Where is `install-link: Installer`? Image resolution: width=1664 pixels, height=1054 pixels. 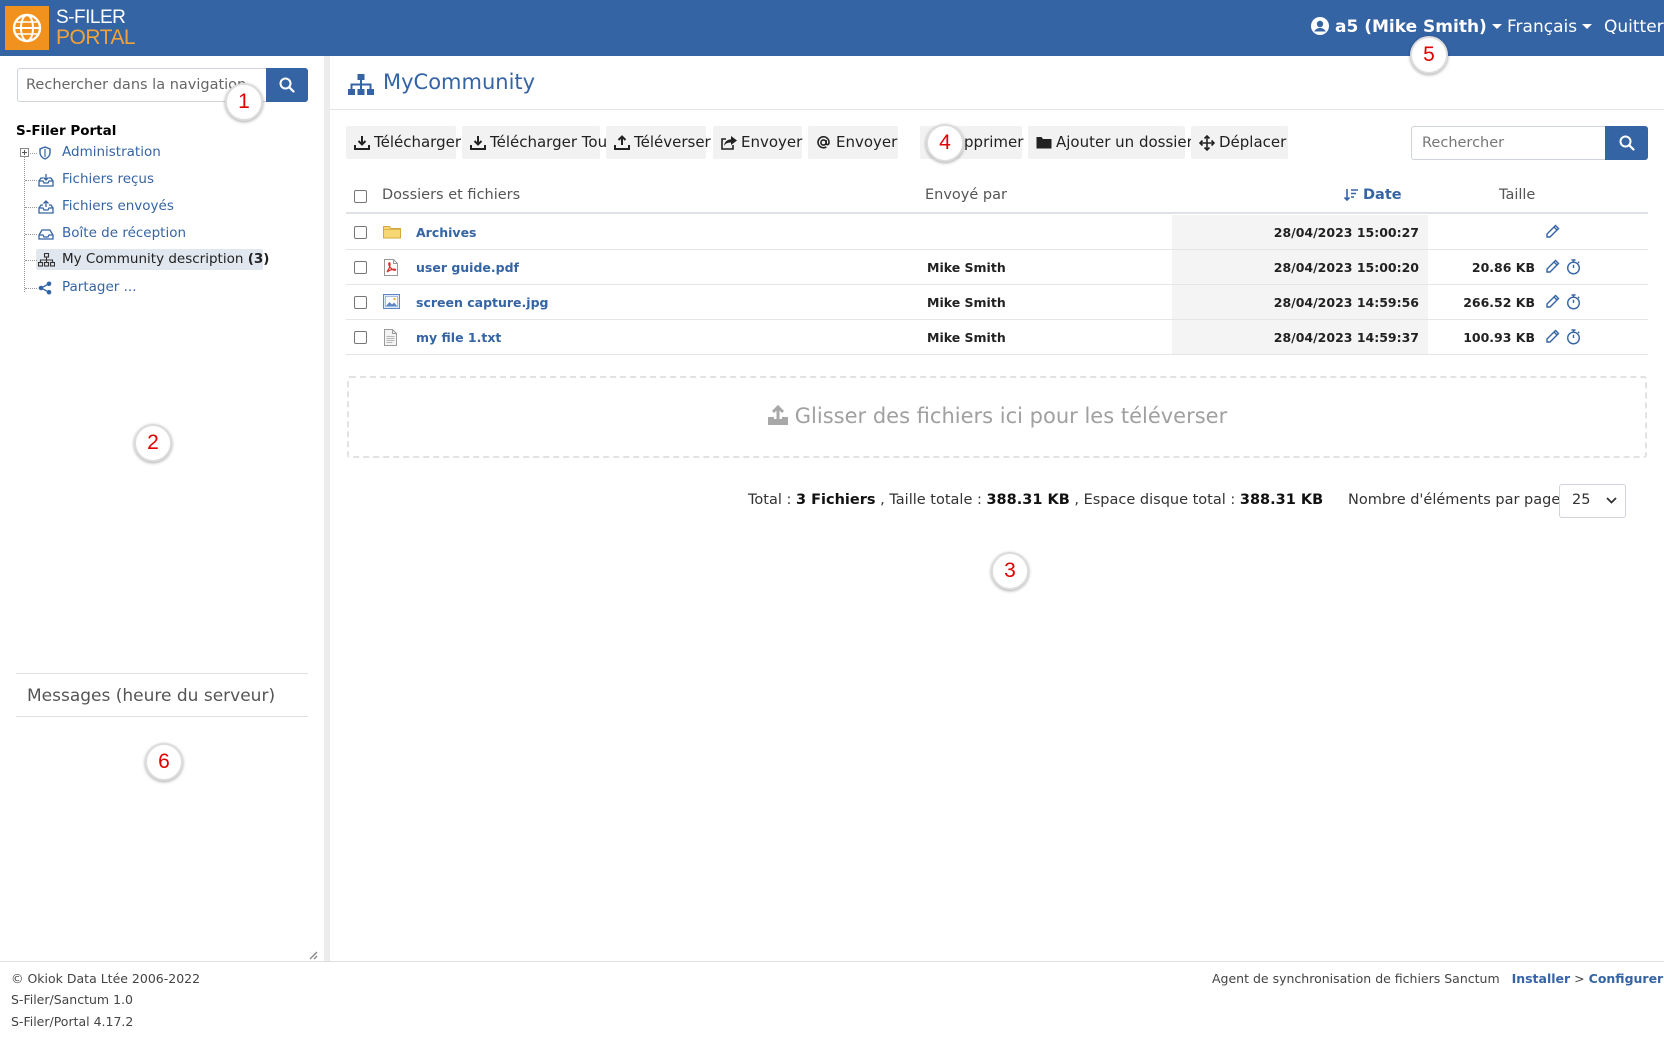
install-link: Installer is located at coordinates (1541, 978).